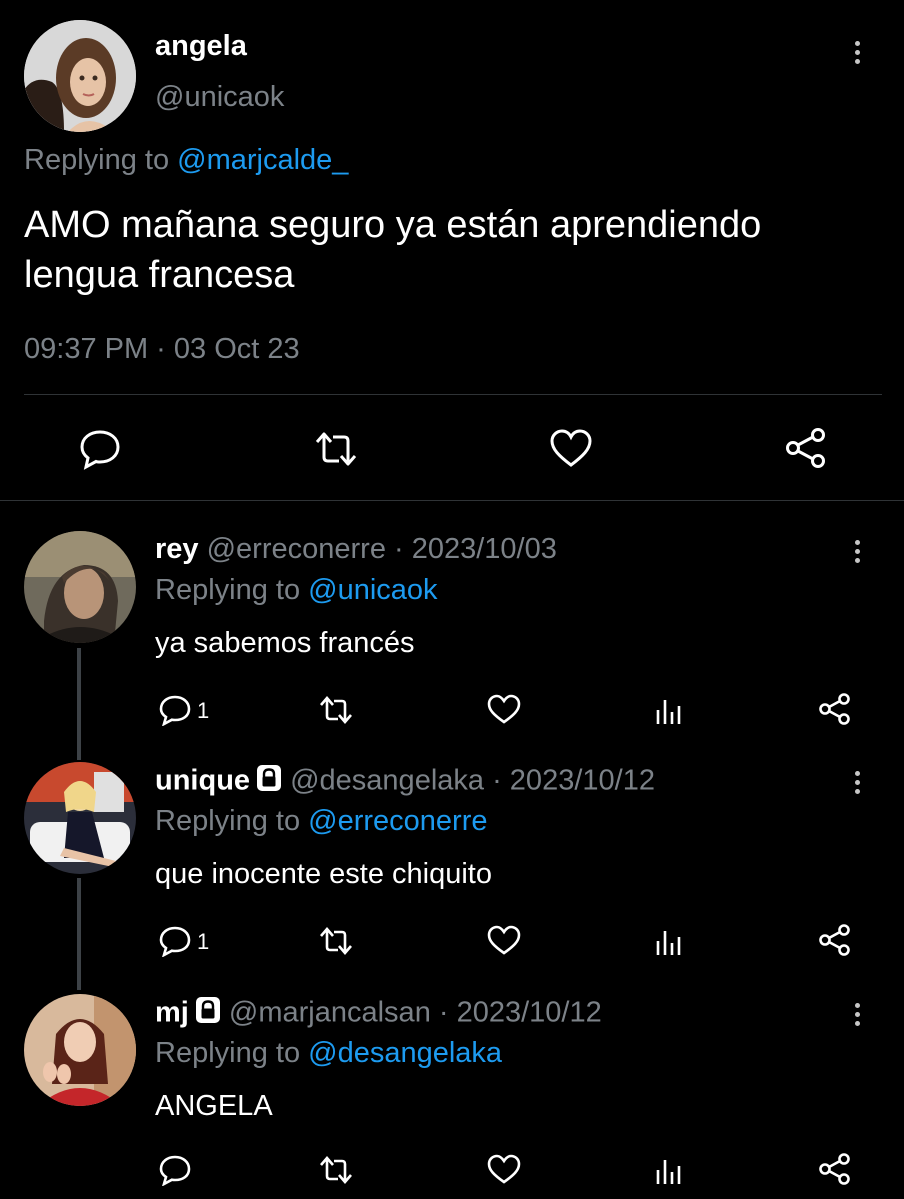 This screenshot has width=904, height=1199. Describe the element at coordinates (405, 1053) in the screenshot. I see `replying-to-handle: @desangelaka` at that location.